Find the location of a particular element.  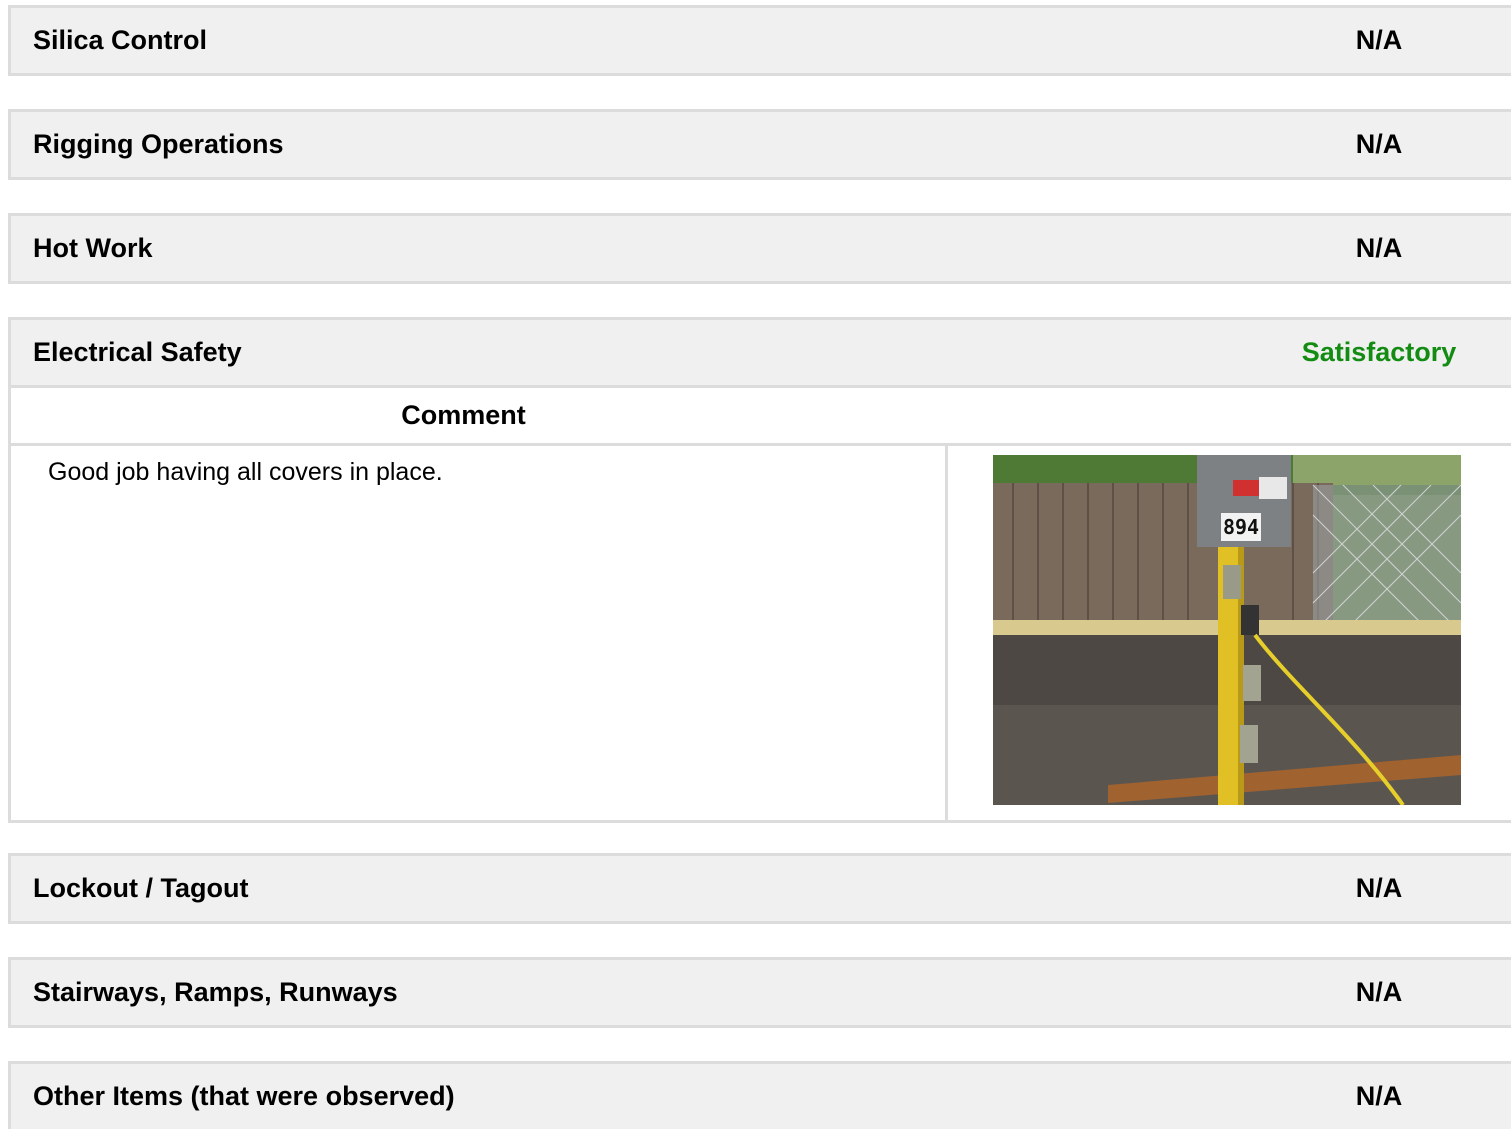

section-silica-control: Silica Control N/A is located at coordinates (759, 40).